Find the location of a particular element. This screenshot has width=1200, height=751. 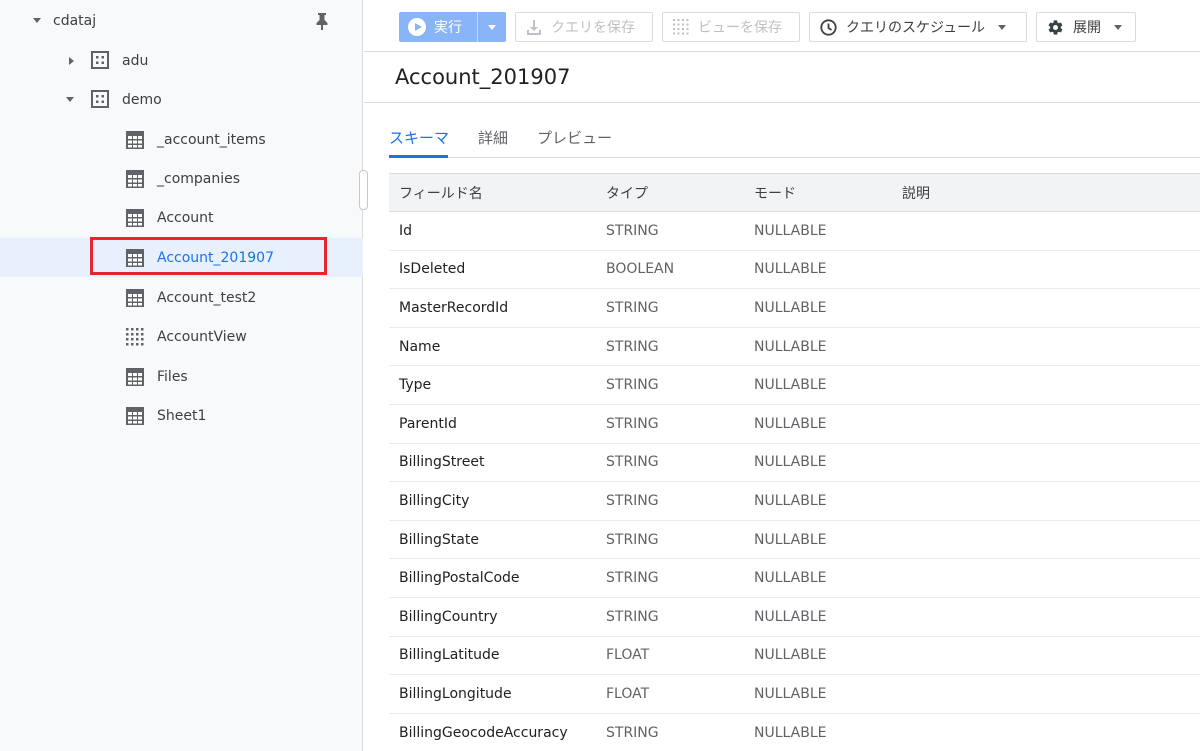

field-name: BillingState is located at coordinates (439, 539).